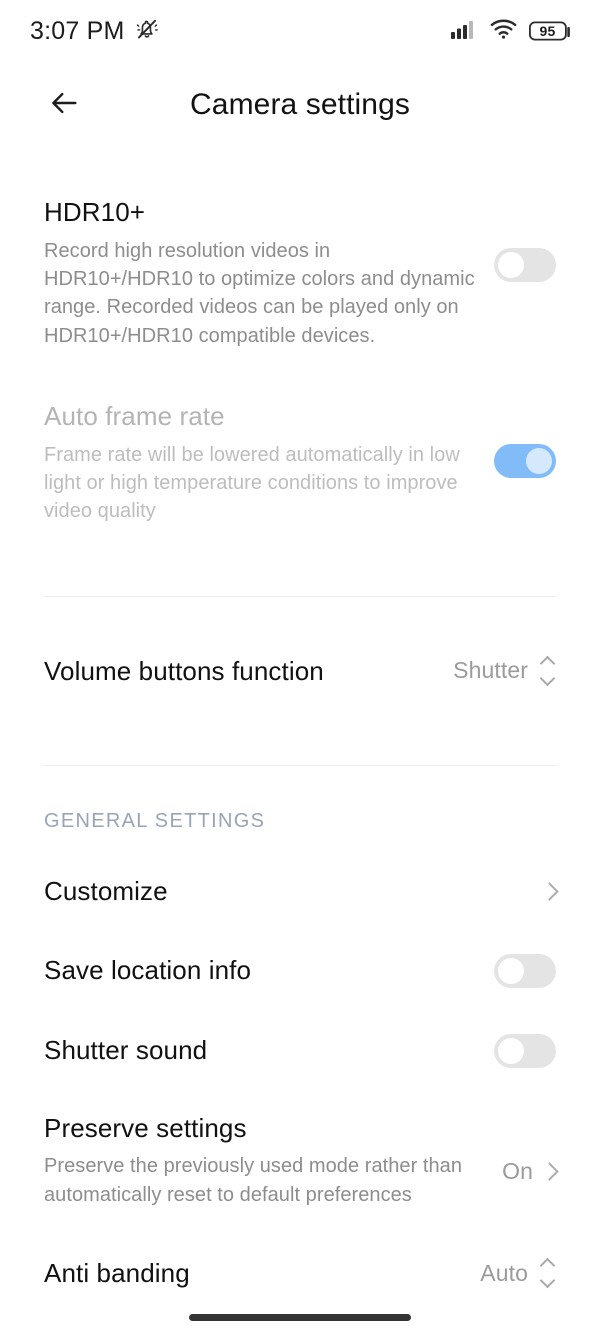 This screenshot has height=1333, width=600. Describe the element at coordinates (145, 1127) in the screenshot. I see `preserve-settings-title: Preserve settings` at that location.